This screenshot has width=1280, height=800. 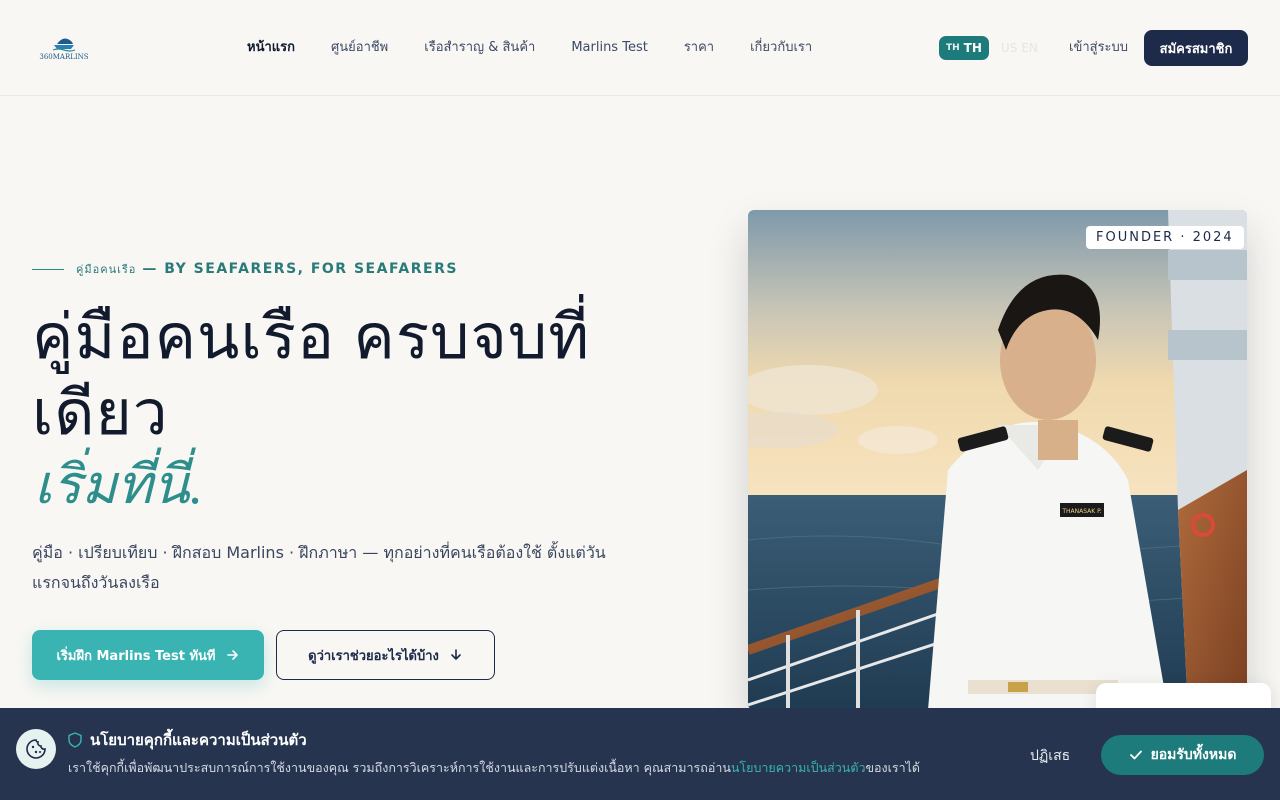 I want to click on cookie-text-after: ของเราได้, so click(x=893, y=767).